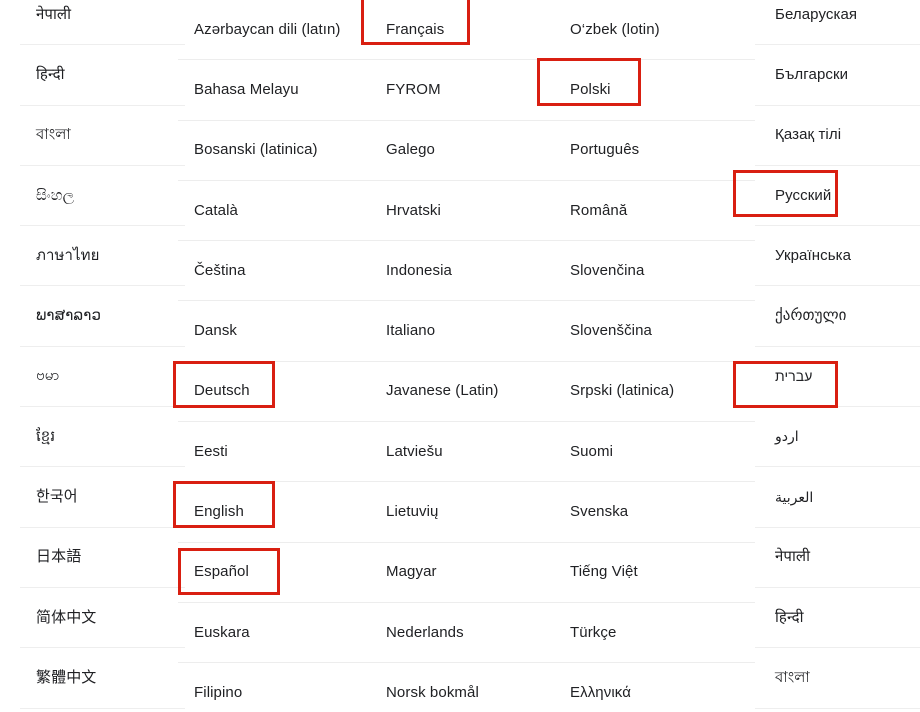 The image size is (920, 712). I want to click on language-option-label: Magyar, so click(411, 572).